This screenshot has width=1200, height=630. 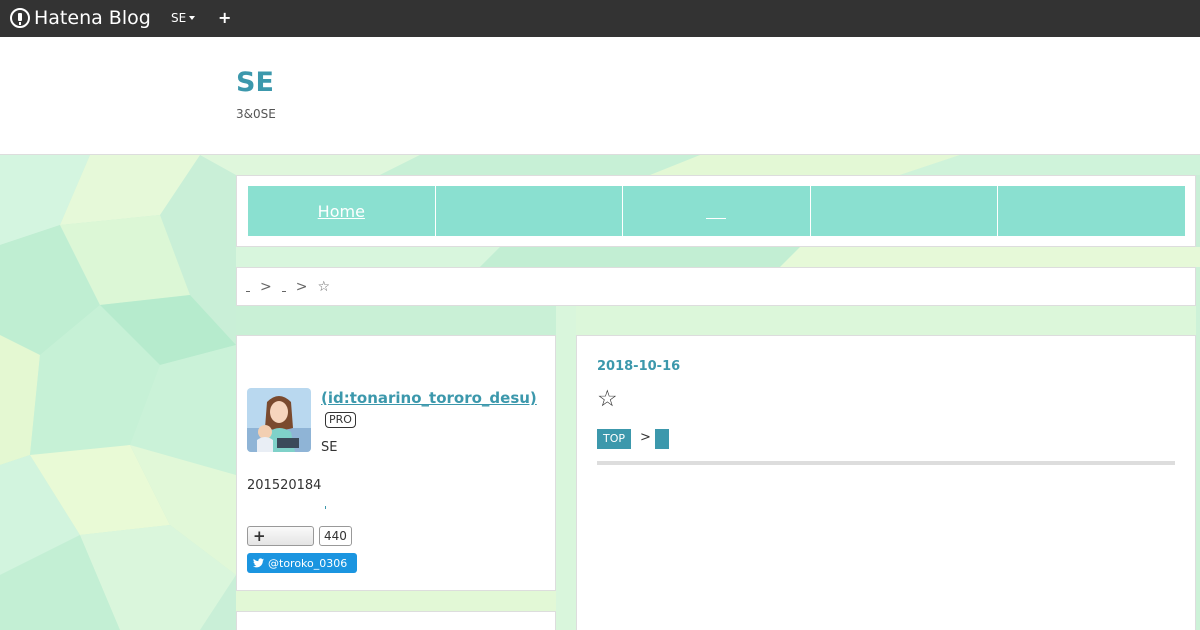 What do you see at coordinates (614, 439) in the screenshot?
I see `category-tag-top: TOP` at bounding box center [614, 439].